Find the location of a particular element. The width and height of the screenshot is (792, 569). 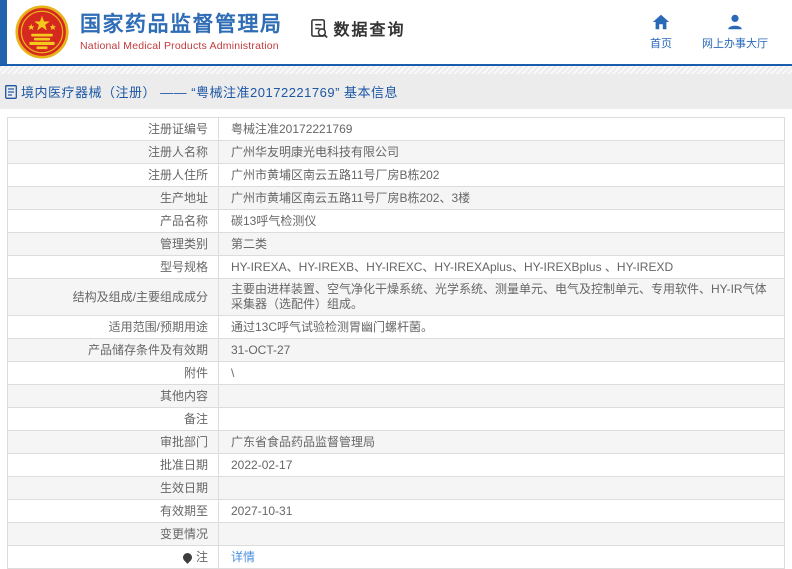

row-label: 结构及组成/主要组成成分 is located at coordinates (113, 297).